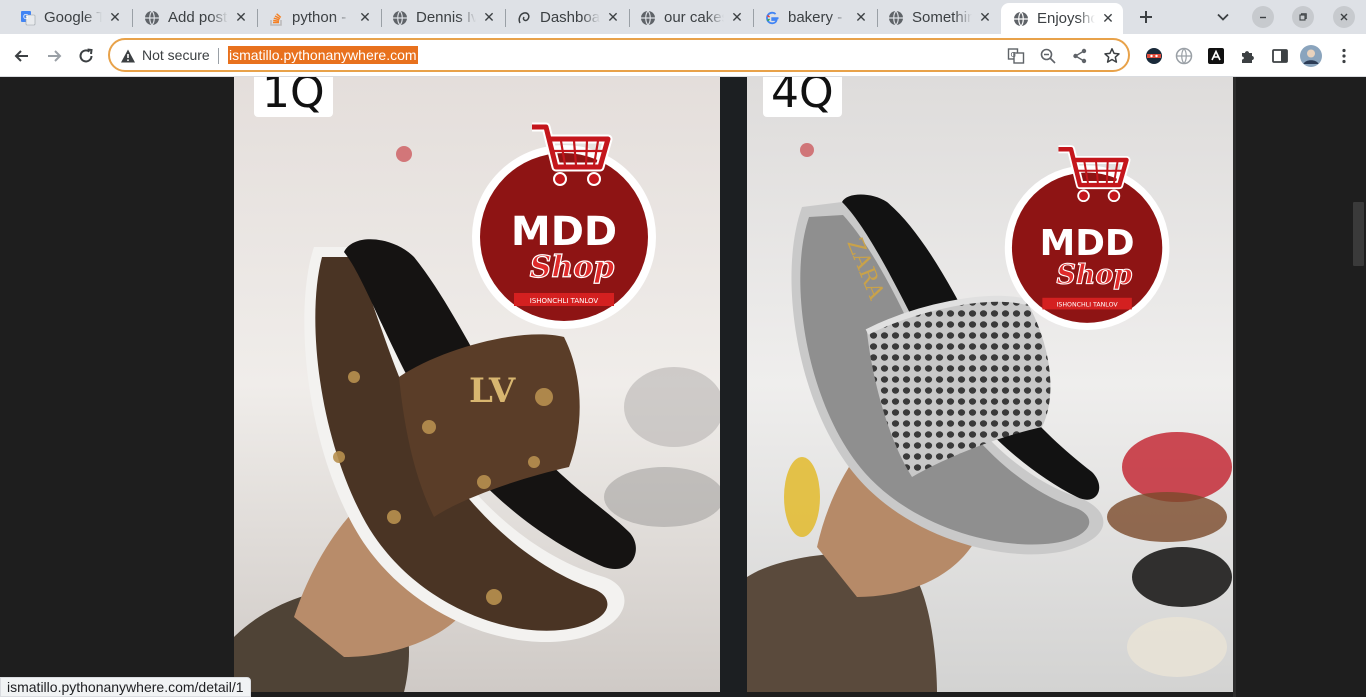  What do you see at coordinates (1112, 56) in the screenshot?
I see `bookmark-star-icon` at bounding box center [1112, 56].